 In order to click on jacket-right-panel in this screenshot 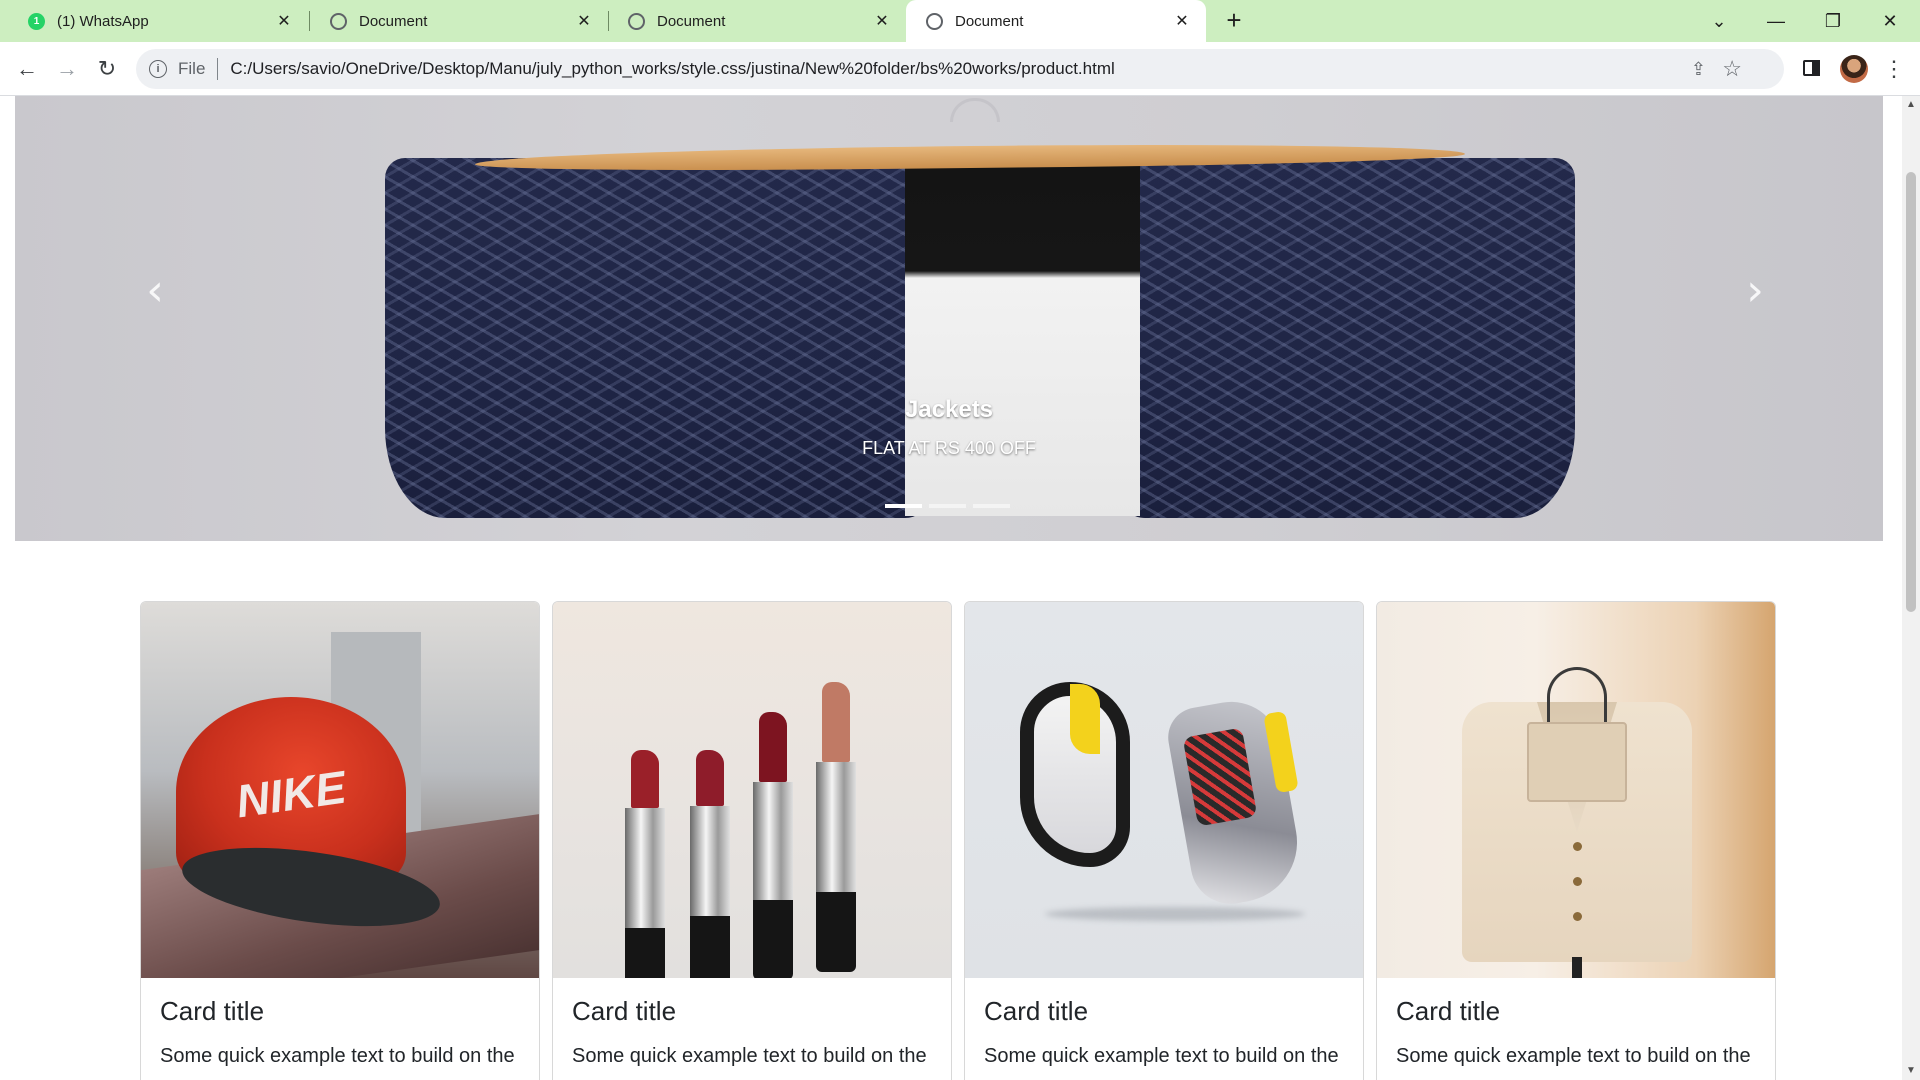, I will do `click(1340, 338)`.